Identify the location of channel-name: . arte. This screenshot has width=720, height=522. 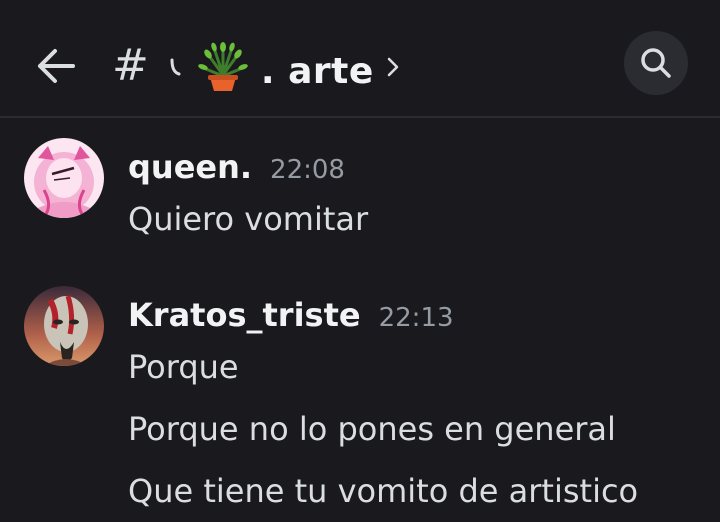
(317, 71).